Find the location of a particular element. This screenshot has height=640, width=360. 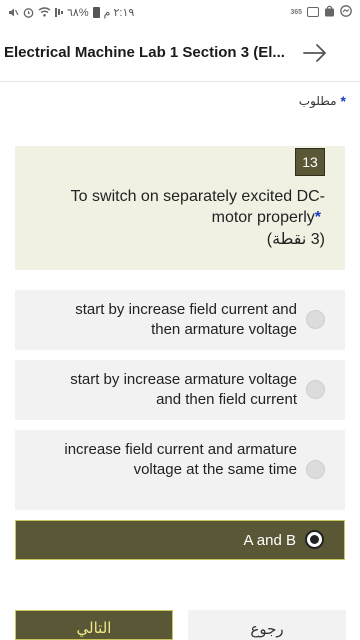

back-button: رجوع is located at coordinates (267, 625).